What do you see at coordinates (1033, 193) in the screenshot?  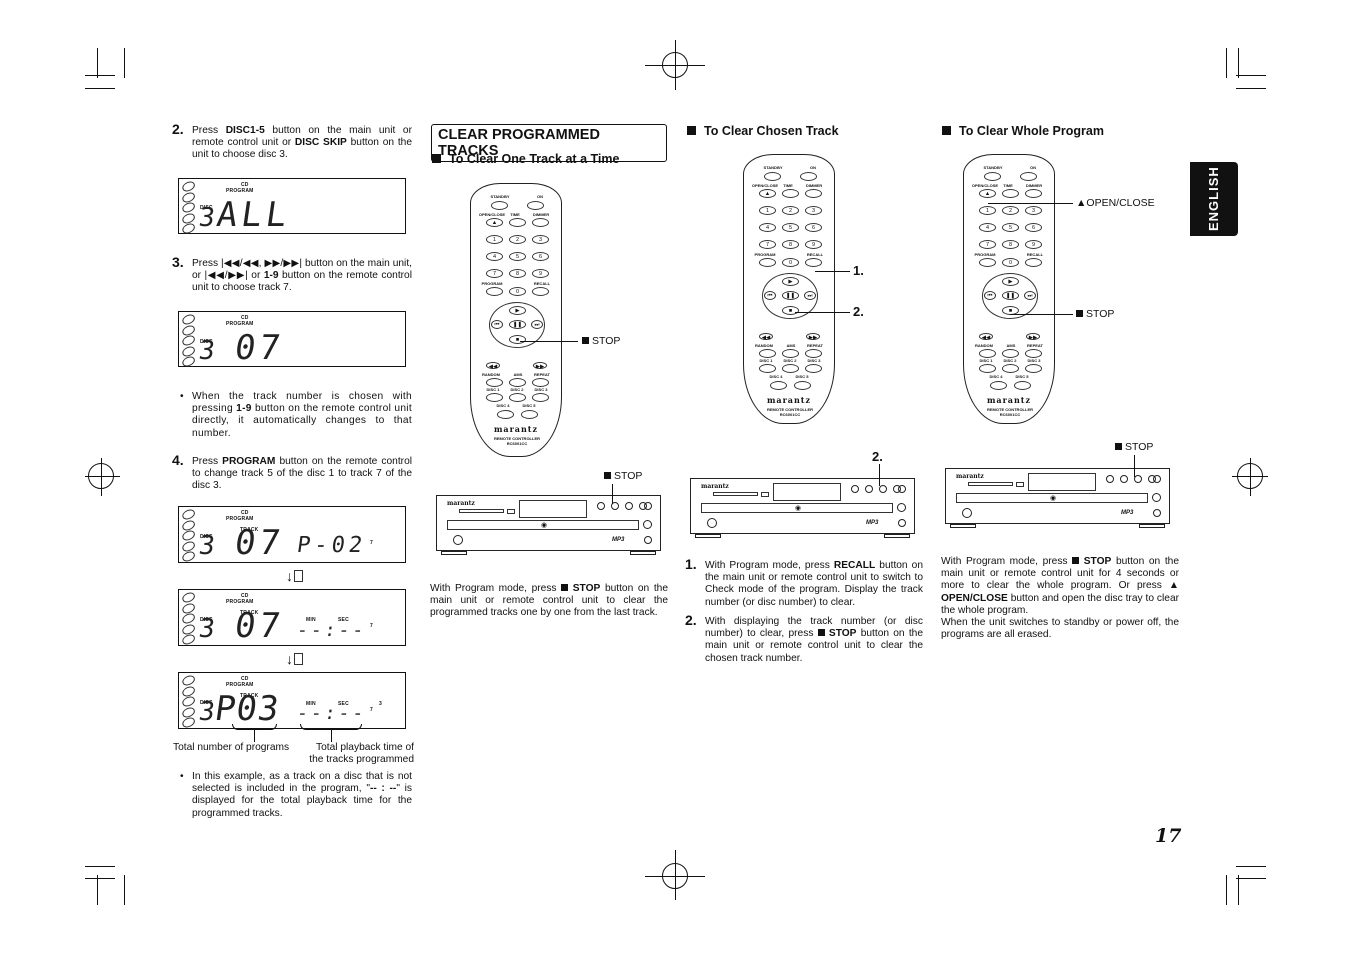 I see `dimmer-button` at bounding box center [1033, 193].